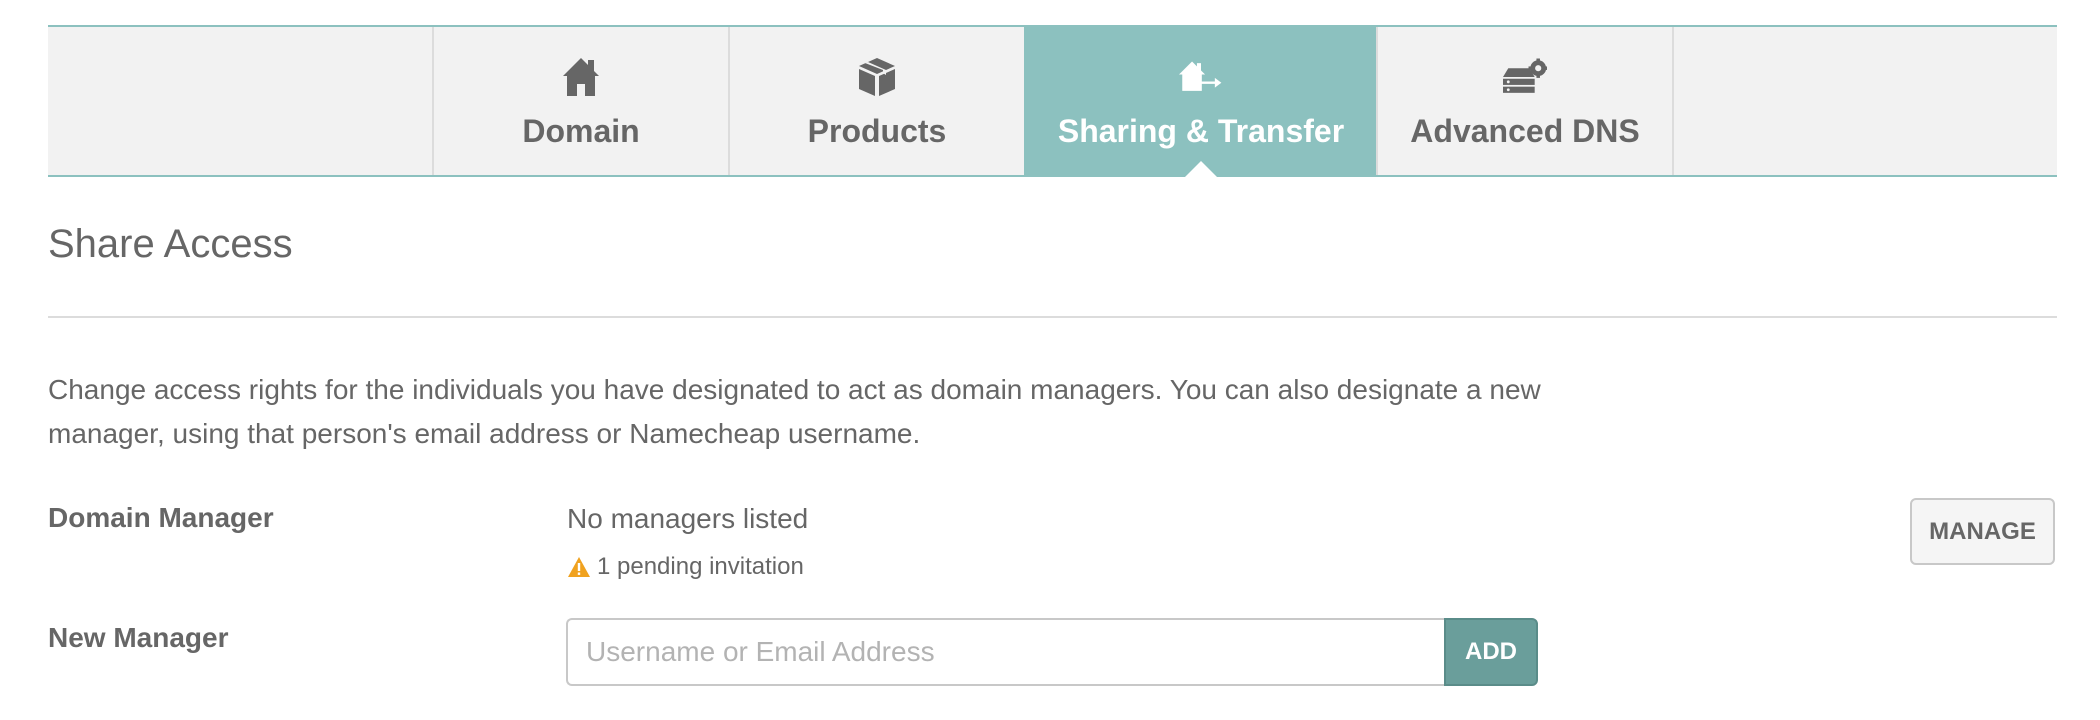  Describe the element at coordinates (581, 131) in the screenshot. I see `tab-domain-label: Domain` at that location.